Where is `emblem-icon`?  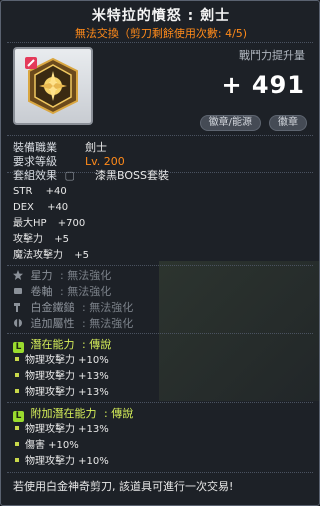 emblem-icon is located at coordinates (51, 86).